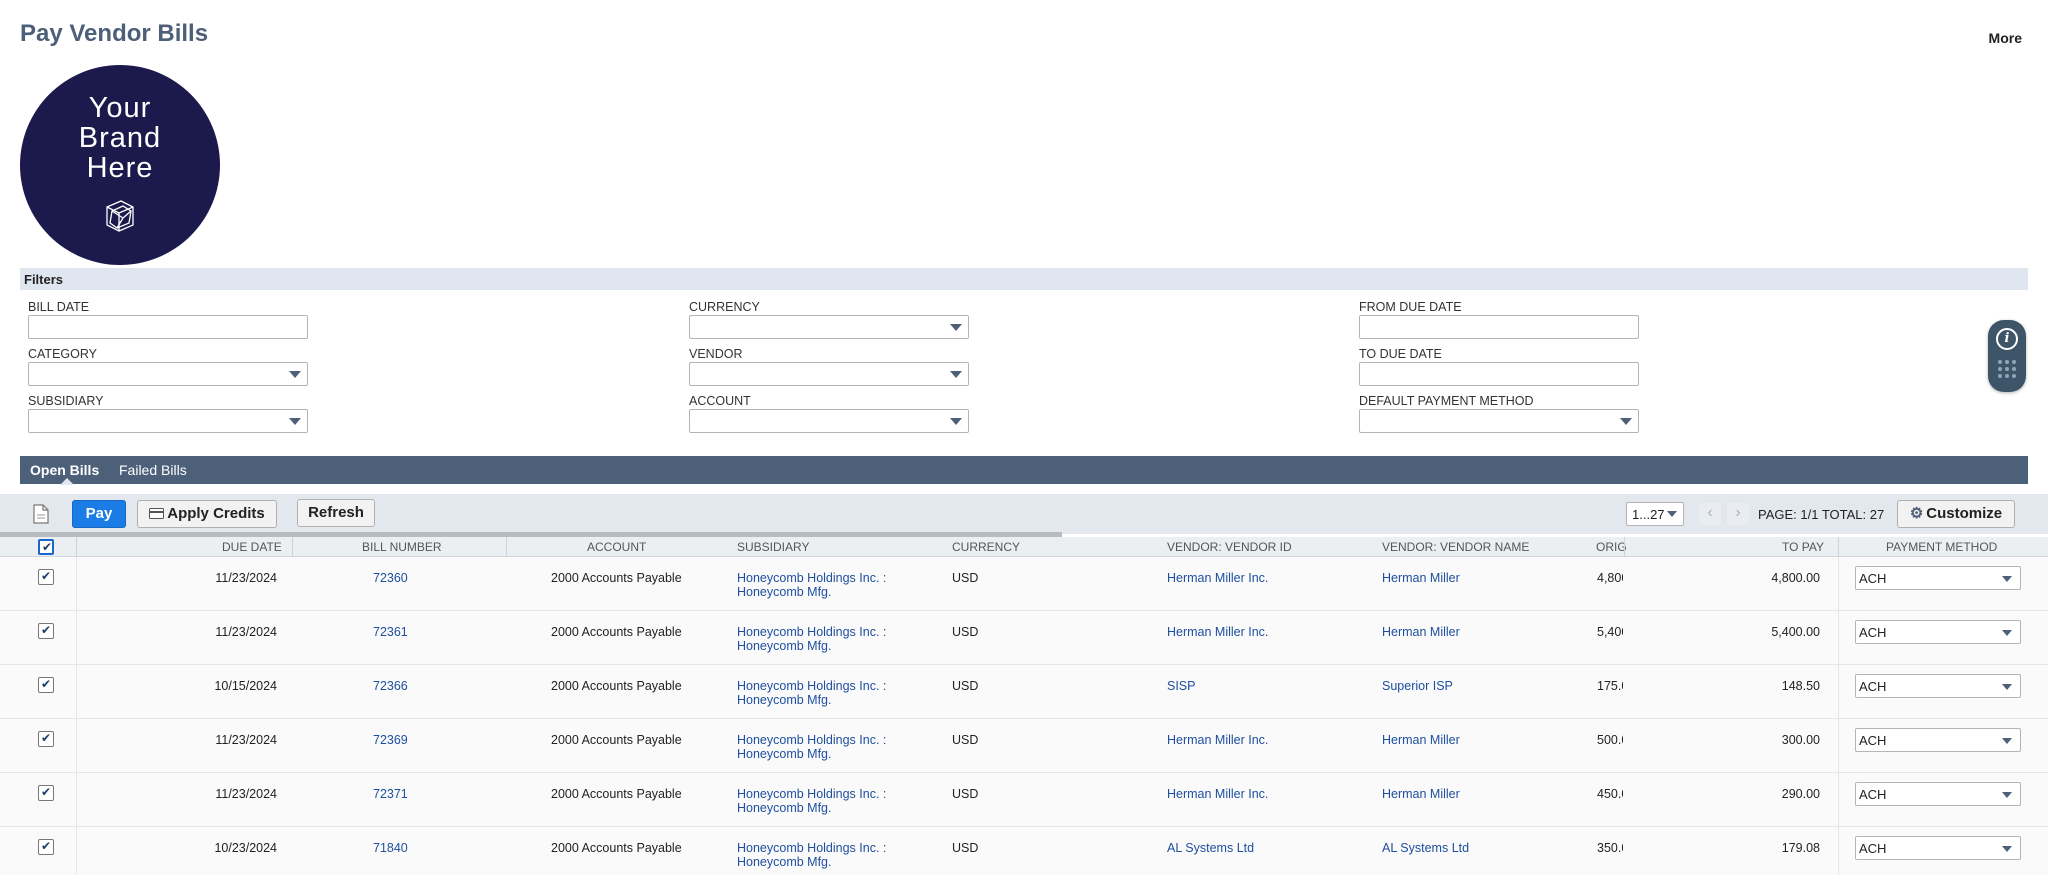  Describe the element at coordinates (965, 848) in the screenshot. I see `currency-cell: USD` at that location.